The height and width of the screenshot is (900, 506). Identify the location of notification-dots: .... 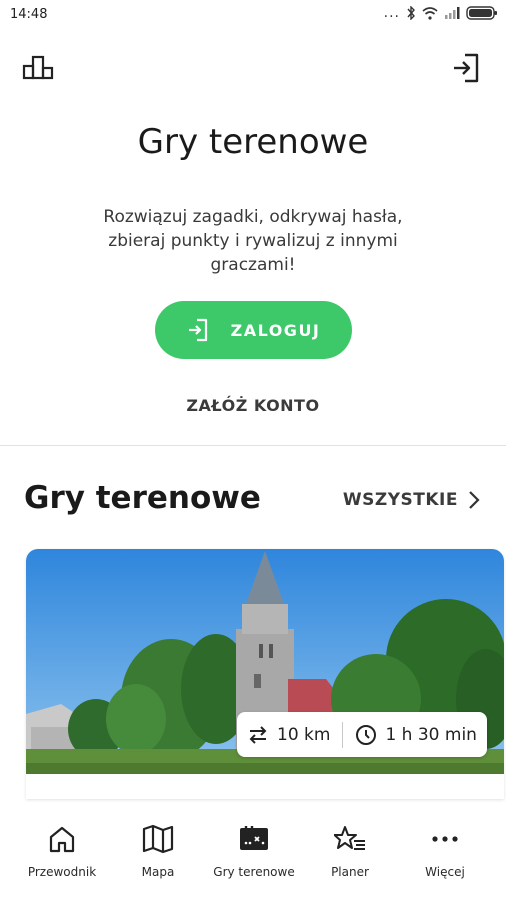
(391, 13).